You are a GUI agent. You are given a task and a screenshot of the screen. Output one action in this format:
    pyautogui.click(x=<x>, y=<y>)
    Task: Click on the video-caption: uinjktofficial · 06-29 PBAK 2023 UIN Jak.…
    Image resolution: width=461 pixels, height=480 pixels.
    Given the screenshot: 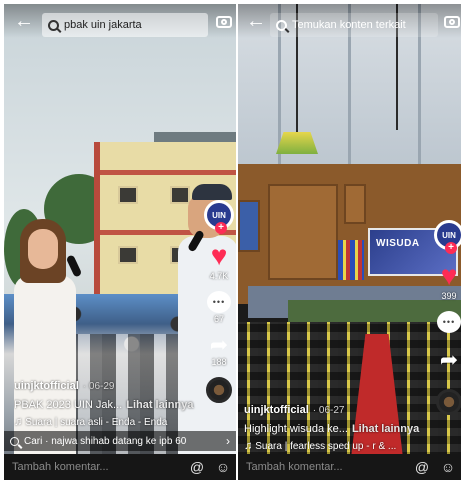 What is the action you would take?
    pyautogui.click(x=109, y=402)
    